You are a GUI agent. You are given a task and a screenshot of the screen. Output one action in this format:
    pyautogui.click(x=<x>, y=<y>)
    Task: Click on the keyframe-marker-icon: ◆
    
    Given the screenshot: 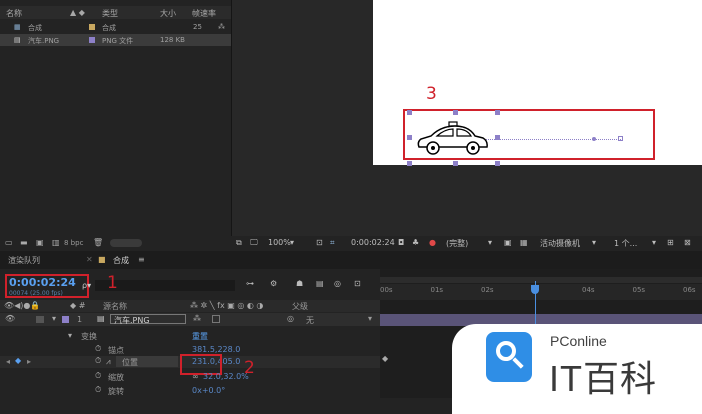 What is the action you would take?
    pyautogui.click(x=385, y=358)
    